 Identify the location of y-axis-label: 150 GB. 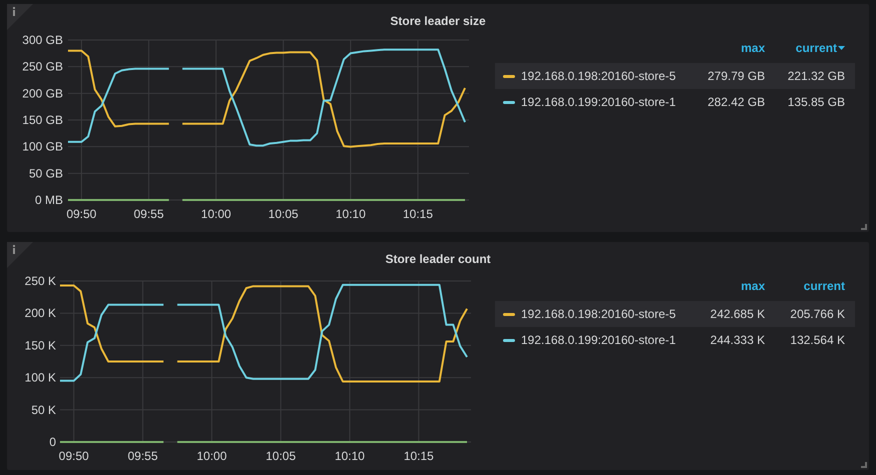
(42, 120).